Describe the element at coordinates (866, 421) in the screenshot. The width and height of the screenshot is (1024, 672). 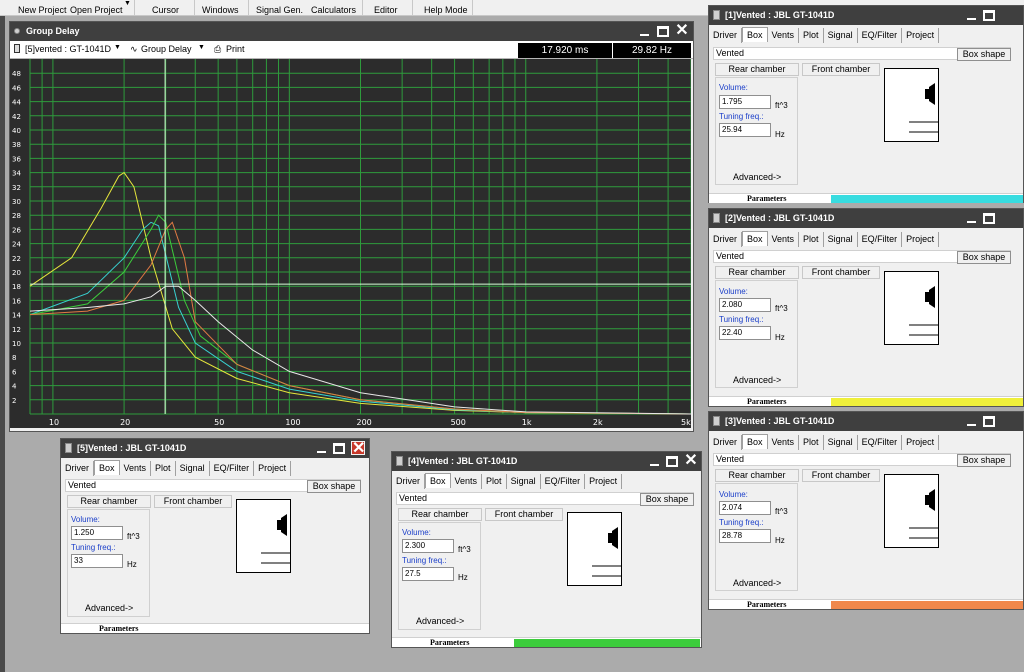
I see `vented-3-titlebar: [3]Vented : JBL GT-1041D` at that location.